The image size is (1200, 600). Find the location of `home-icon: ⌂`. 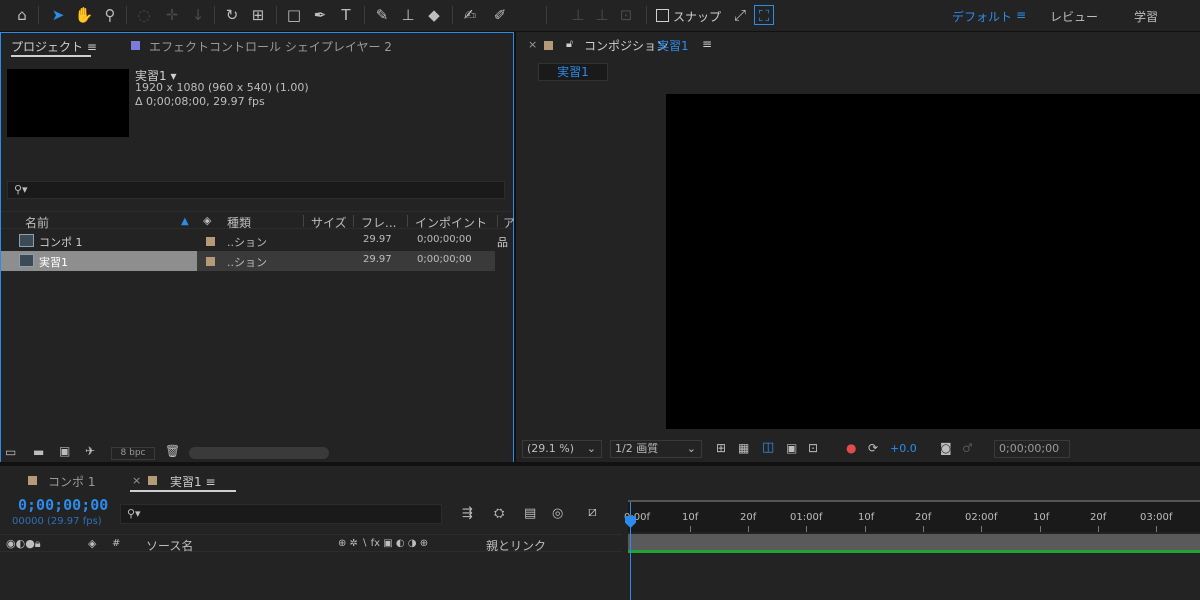

home-icon: ⌂ is located at coordinates (22, 15).